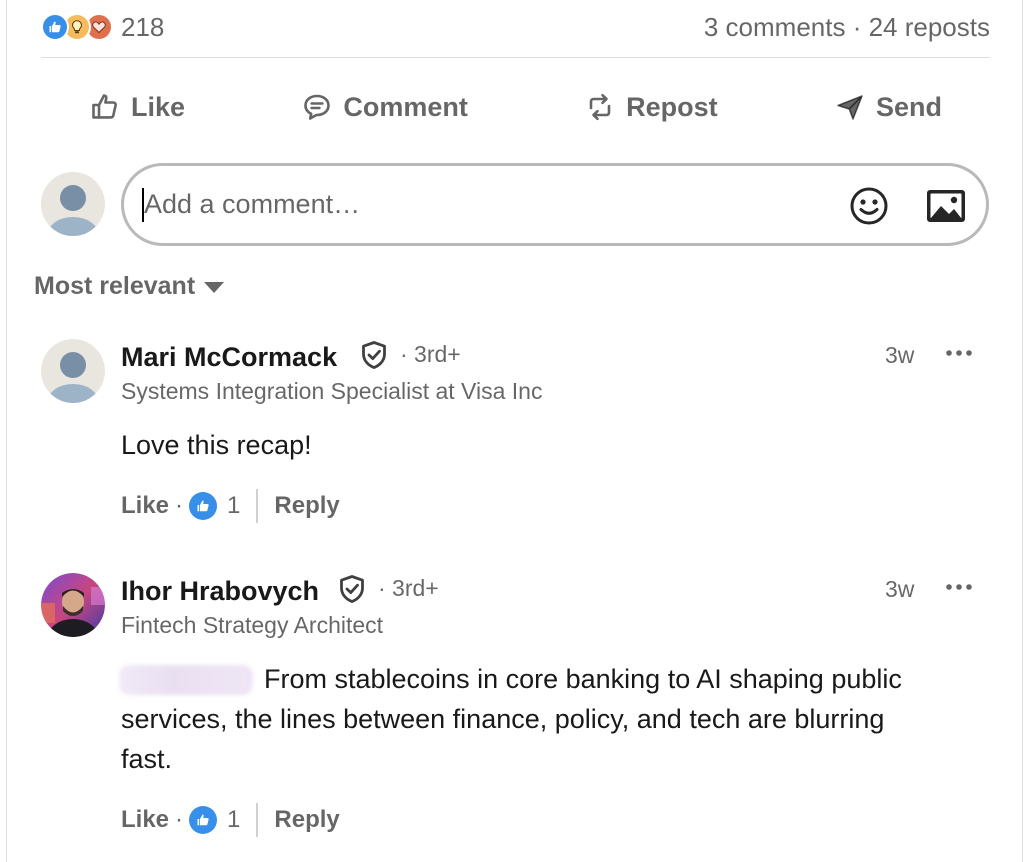 Image resolution: width=1029 pixels, height=862 pixels. Describe the element at coordinates (515, 27) in the screenshot. I see `social-counts: 218 3 comments · 24 reposts` at that location.